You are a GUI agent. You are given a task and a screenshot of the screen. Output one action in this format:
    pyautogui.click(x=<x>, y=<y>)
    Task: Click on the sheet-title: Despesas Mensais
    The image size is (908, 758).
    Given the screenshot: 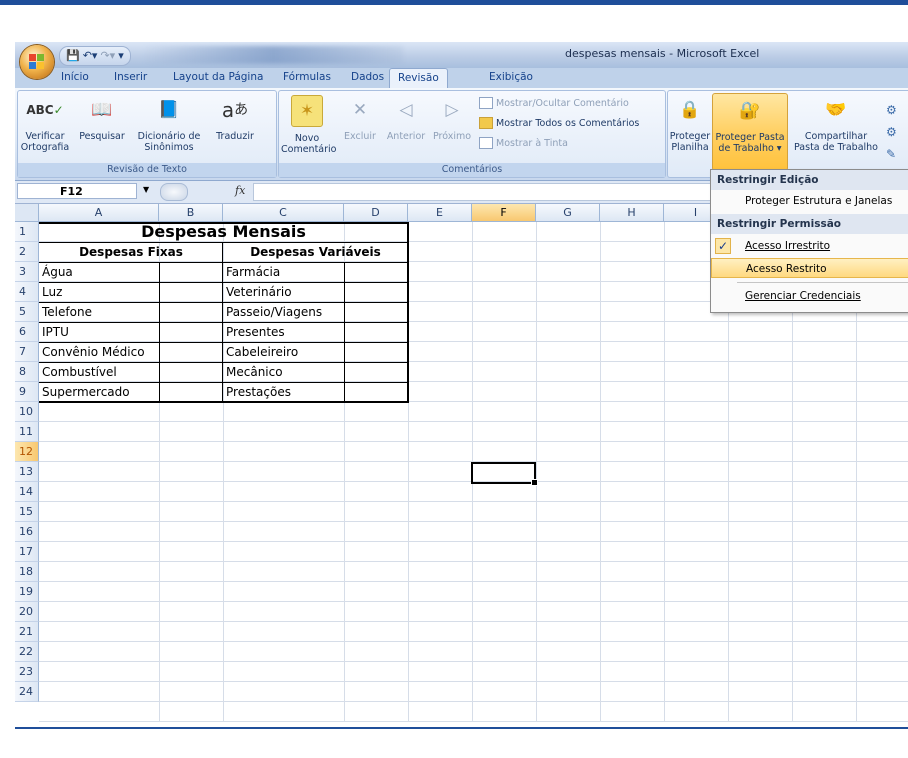 What is the action you would take?
    pyautogui.click(x=223, y=232)
    